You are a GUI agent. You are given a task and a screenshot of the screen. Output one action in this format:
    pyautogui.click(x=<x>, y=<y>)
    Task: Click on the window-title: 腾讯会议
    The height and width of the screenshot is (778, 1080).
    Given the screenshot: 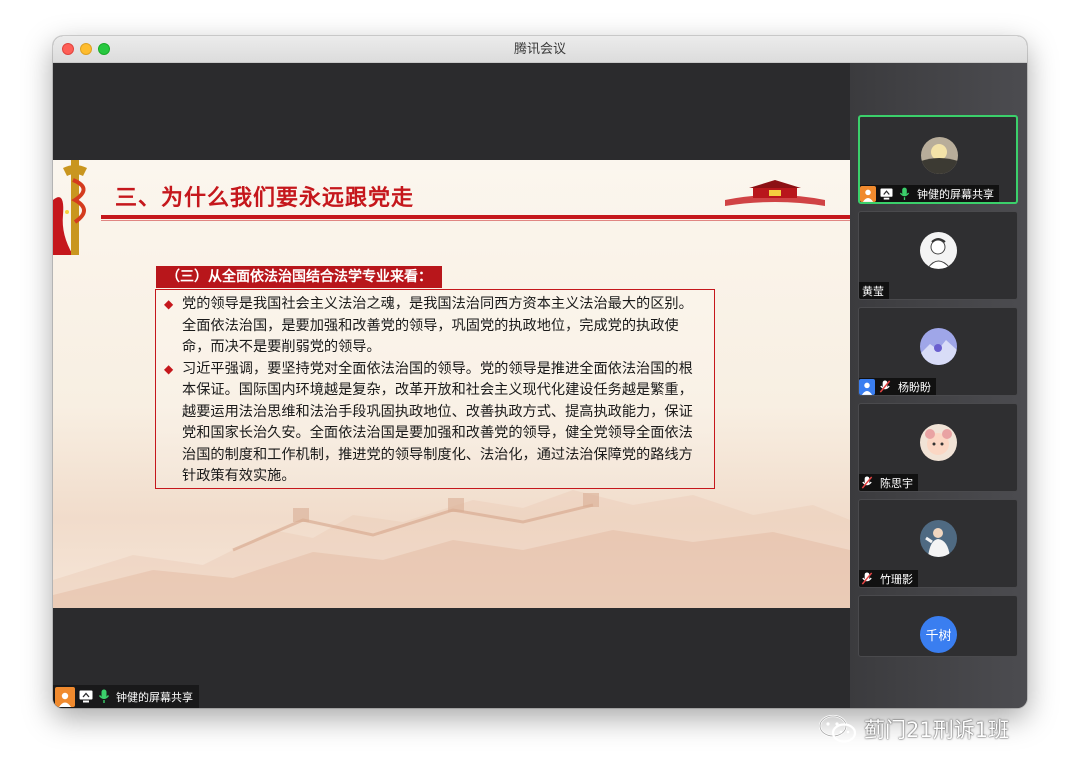 What is the action you would take?
    pyautogui.click(x=539, y=49)
    